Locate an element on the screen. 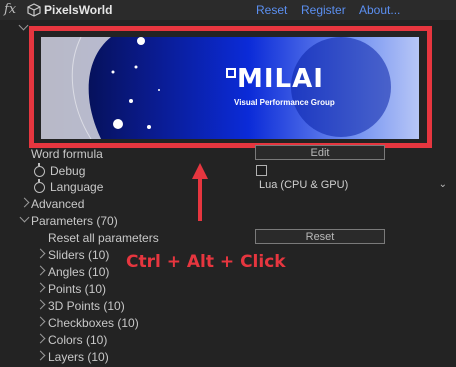 The width and height of the screenshot is (456, 367). word-formula-label: Word formula is located at coordinates (67, 154).